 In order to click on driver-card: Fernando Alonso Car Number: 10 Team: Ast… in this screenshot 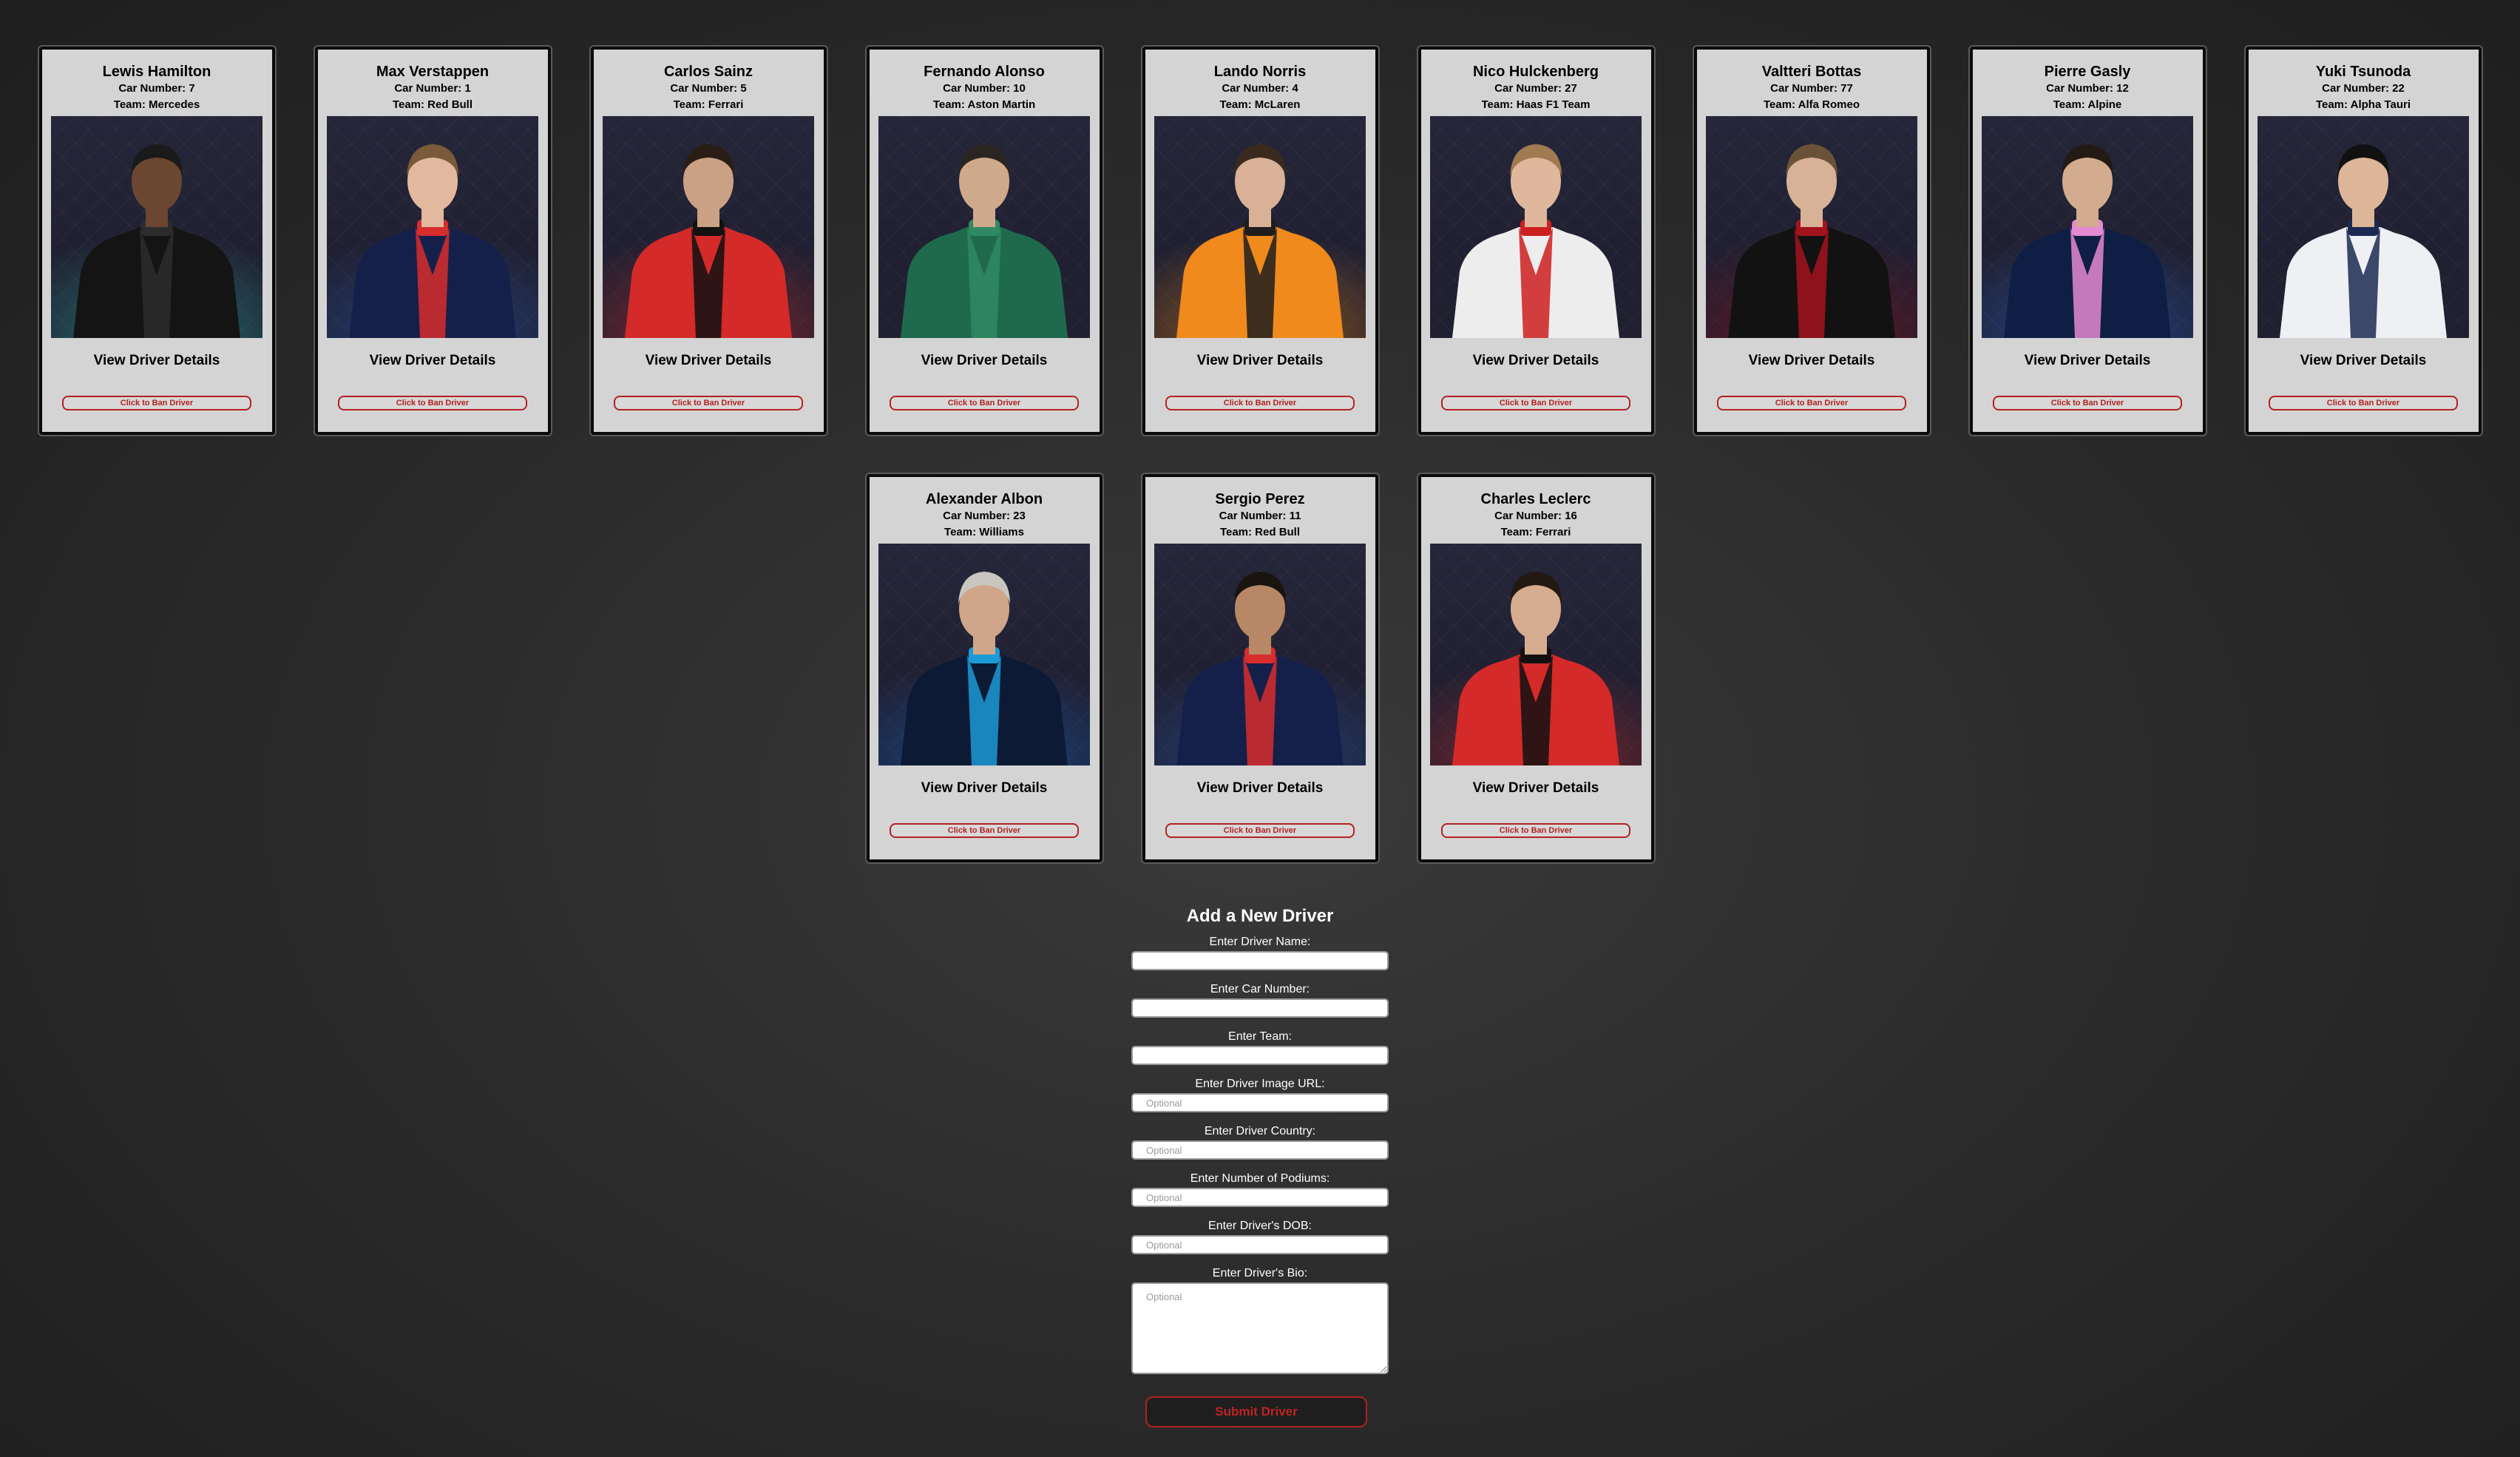, I will do `click(984, 241)`.